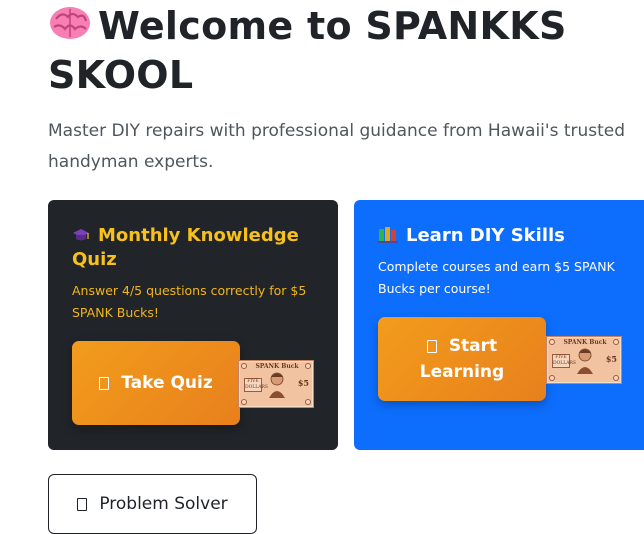 The image size is (644, 534). What do you see at coordinates (485, 235) in the screenshot?
I see `learn-card-title-text: Learn DIY Skills` at bounding box center [485, 235].